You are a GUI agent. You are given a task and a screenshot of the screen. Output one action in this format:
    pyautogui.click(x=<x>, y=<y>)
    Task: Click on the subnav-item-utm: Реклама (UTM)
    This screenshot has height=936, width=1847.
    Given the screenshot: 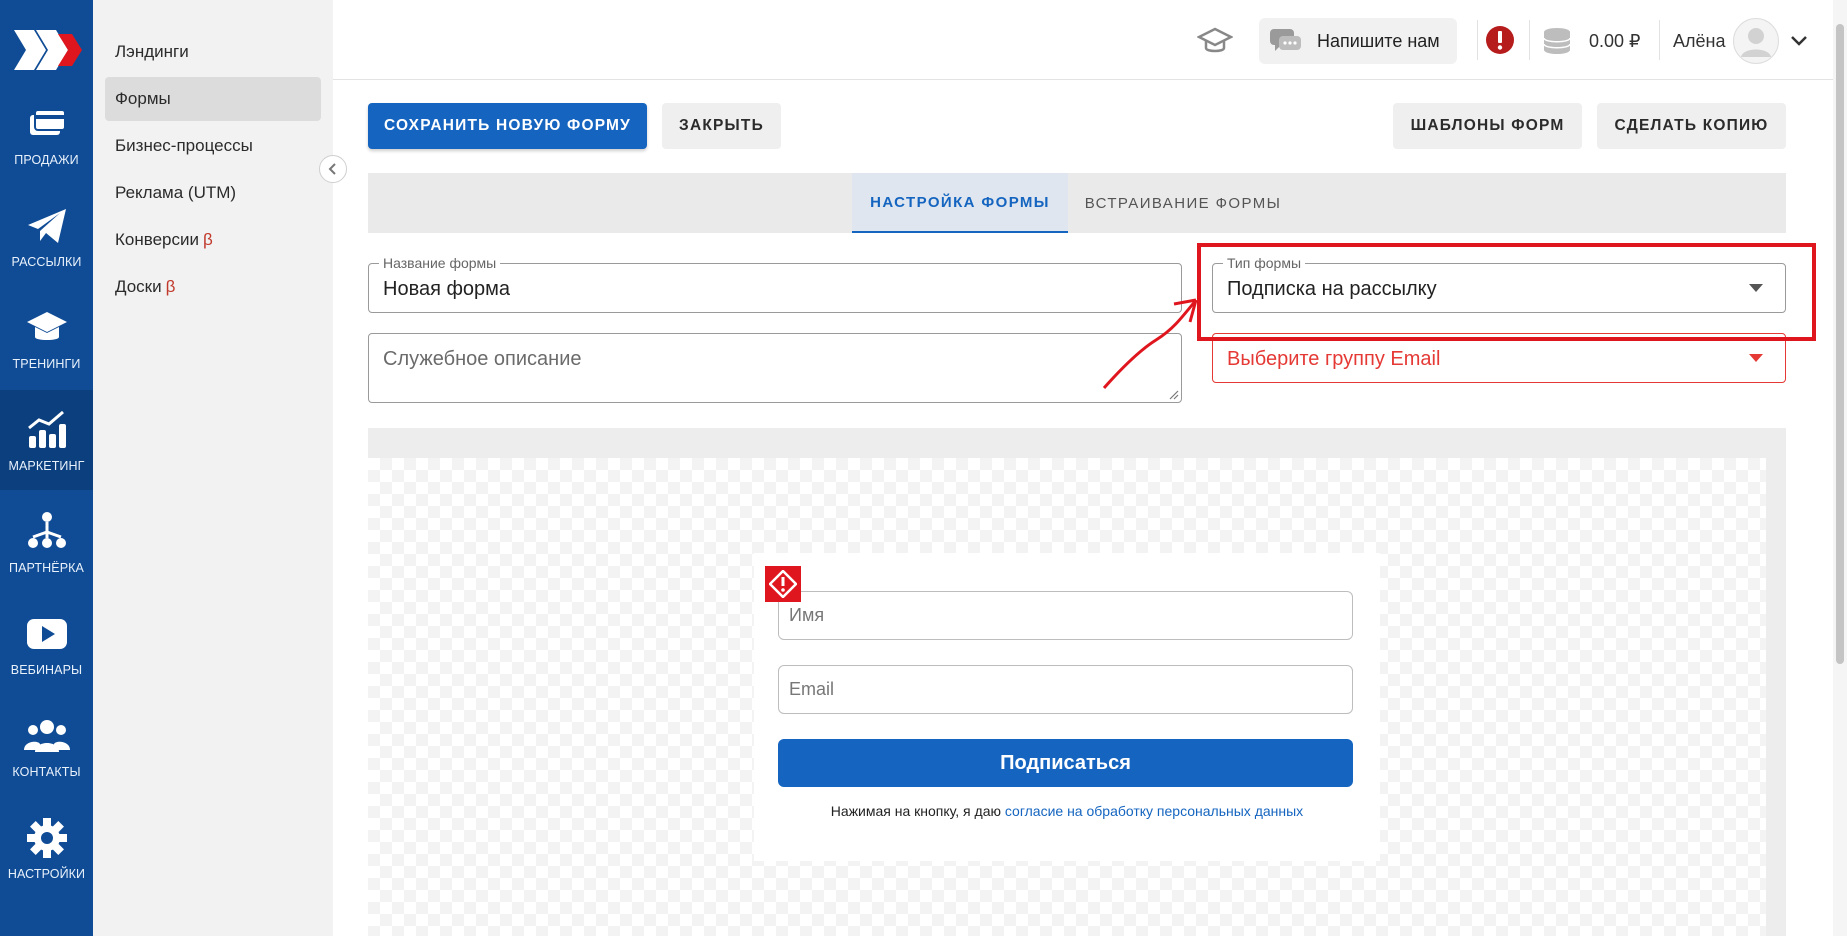 What is the action you would take?
    pyautogui.click(x=213, y=193)
    